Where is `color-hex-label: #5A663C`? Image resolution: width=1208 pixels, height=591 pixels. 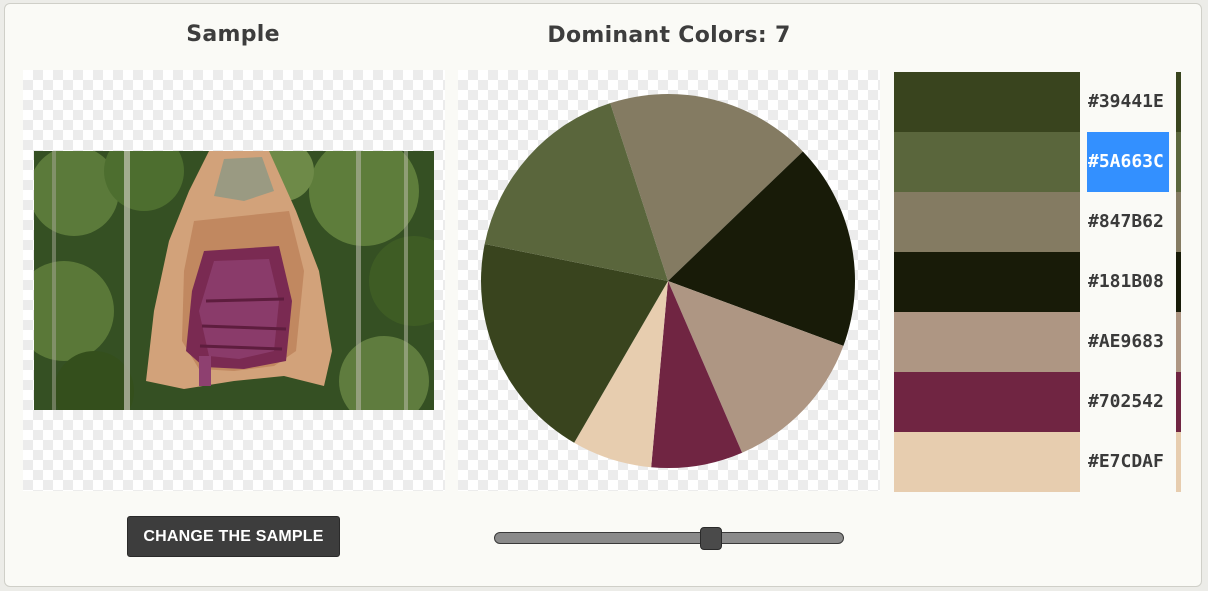
color-hex-label: #5A663C is located at coordinates (1128, 162).